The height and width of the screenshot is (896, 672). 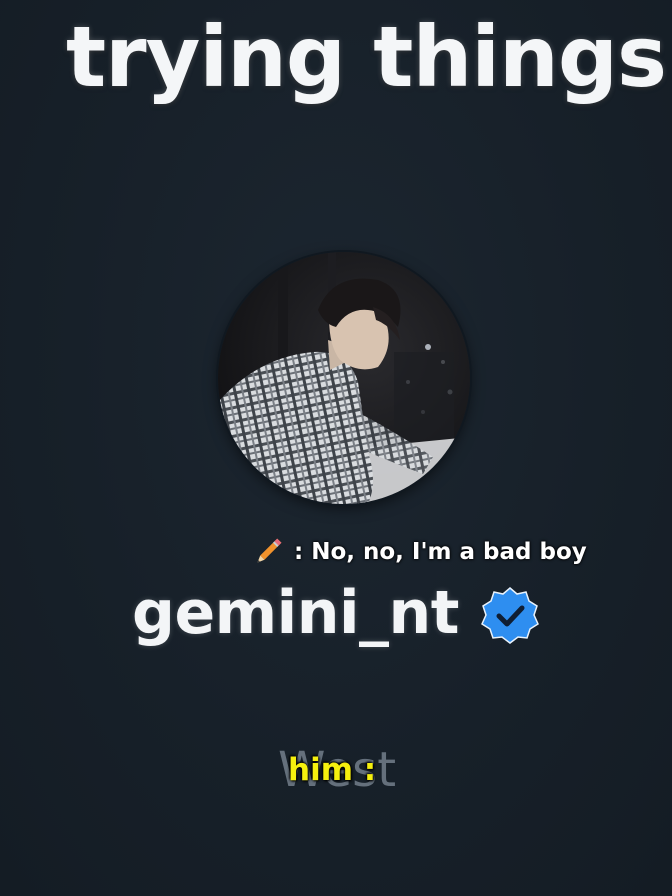 I want to click on profile-photo, so click(x=344, y=378).